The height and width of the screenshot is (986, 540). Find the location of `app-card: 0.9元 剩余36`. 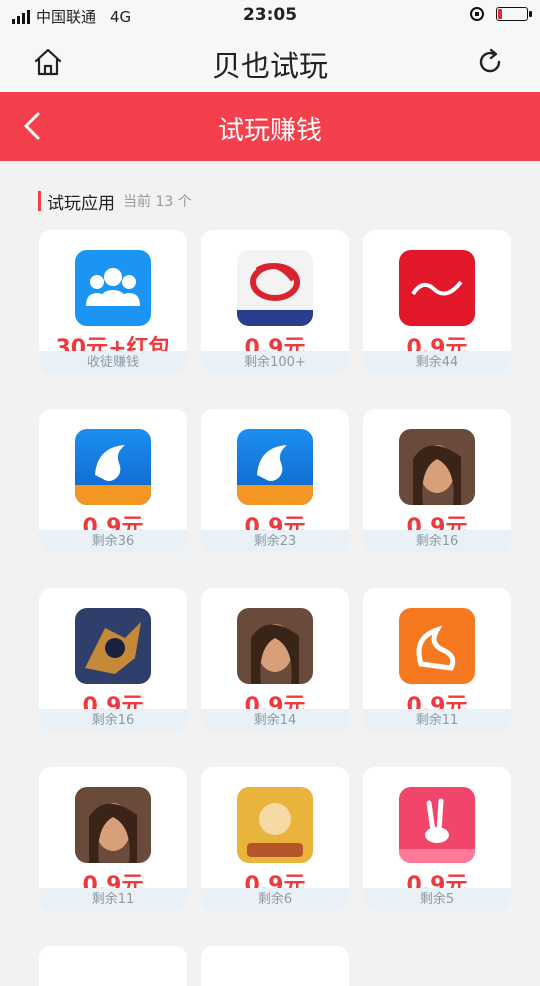

app-card: 0.9元 剩余36 is located at coordinates (113, 481).